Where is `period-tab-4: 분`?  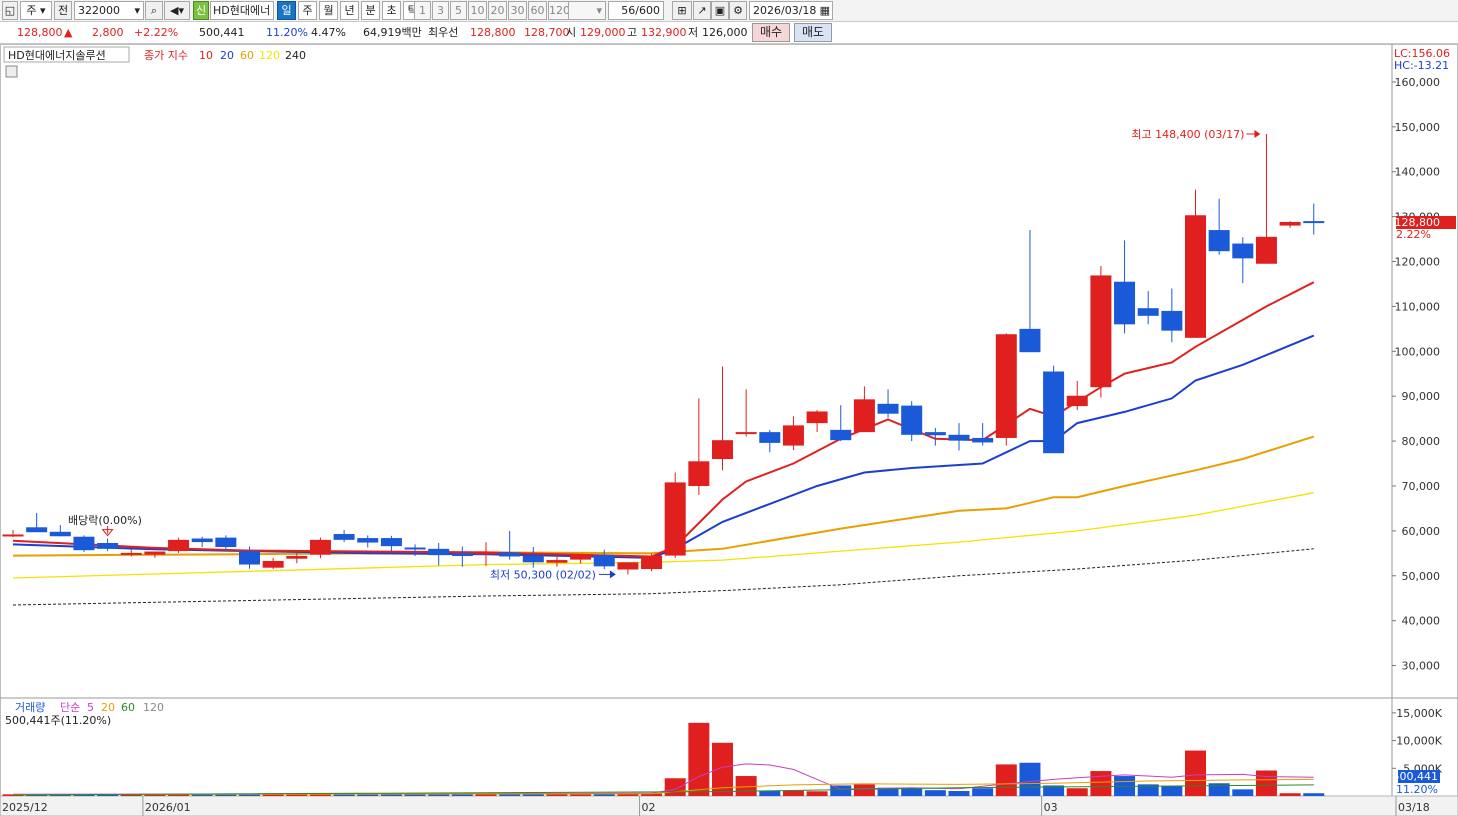
period-tab-4: 분 is located at coordinates (370, 10).